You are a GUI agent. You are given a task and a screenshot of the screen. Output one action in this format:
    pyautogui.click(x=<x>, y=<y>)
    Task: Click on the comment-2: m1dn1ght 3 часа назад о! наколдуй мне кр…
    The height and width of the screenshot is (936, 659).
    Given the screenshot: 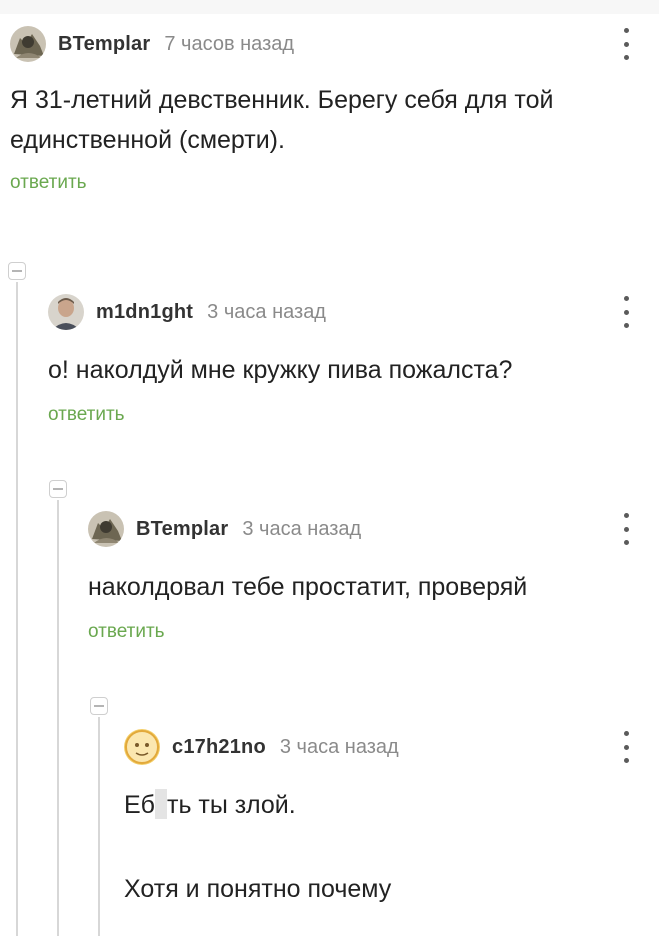 What is the action you would take?
    pyautogui.click(x=342, y=359)
    